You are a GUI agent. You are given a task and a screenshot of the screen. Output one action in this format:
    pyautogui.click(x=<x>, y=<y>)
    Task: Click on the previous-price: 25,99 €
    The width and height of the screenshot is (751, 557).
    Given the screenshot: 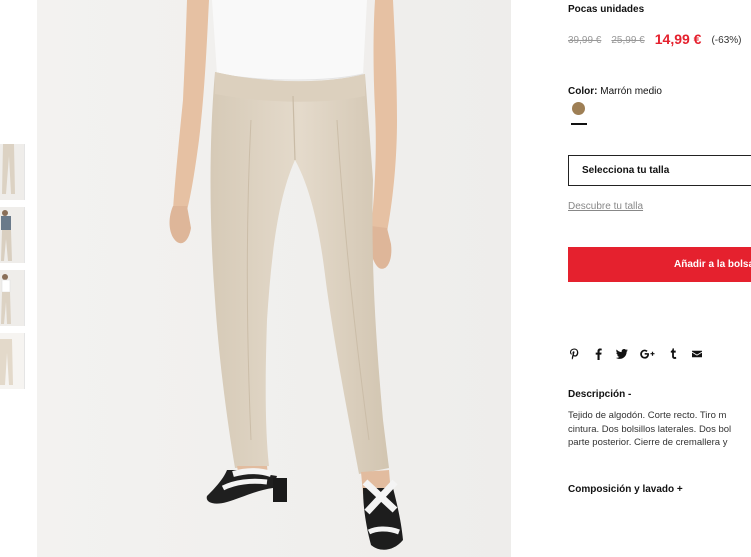 What is the action you would take?
    pyautogui.click(x=628, y=40)
    